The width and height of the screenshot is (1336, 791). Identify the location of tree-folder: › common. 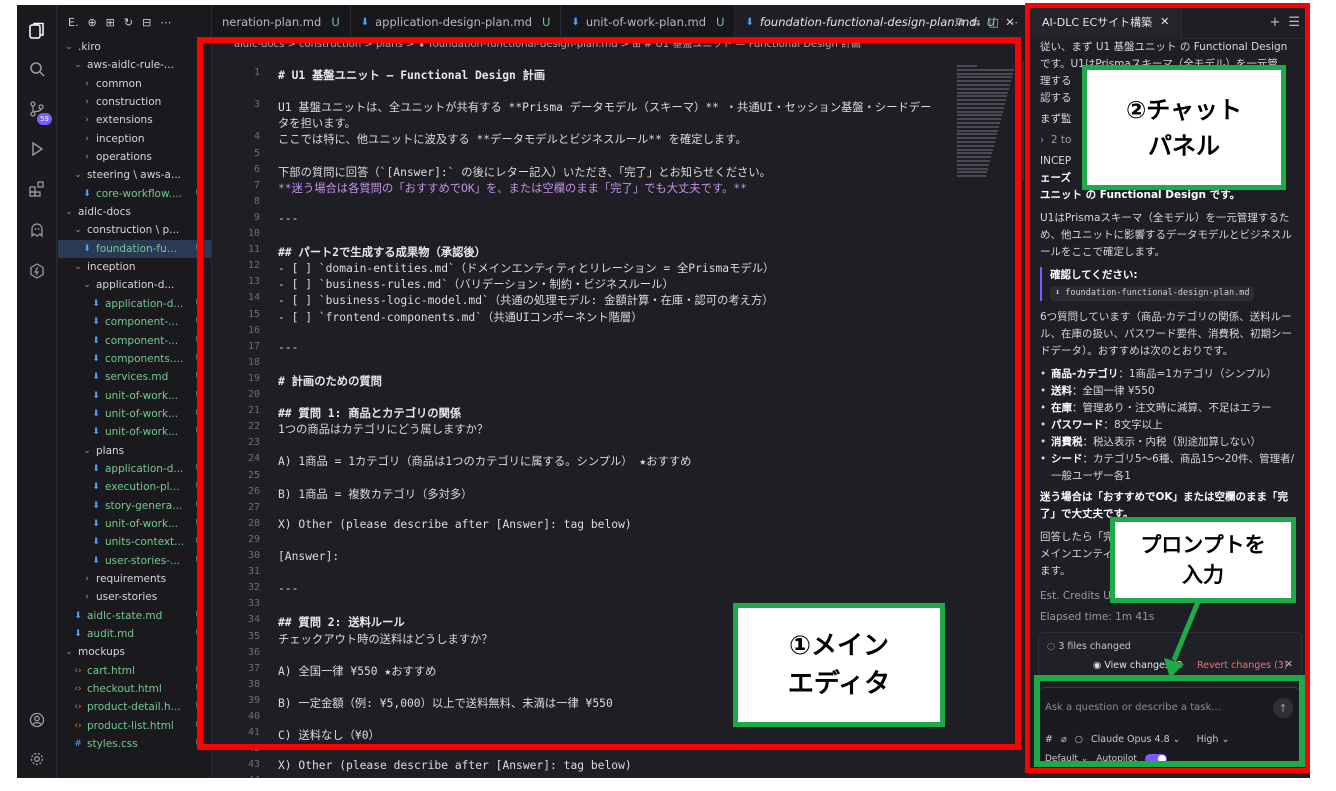
(134, 84).